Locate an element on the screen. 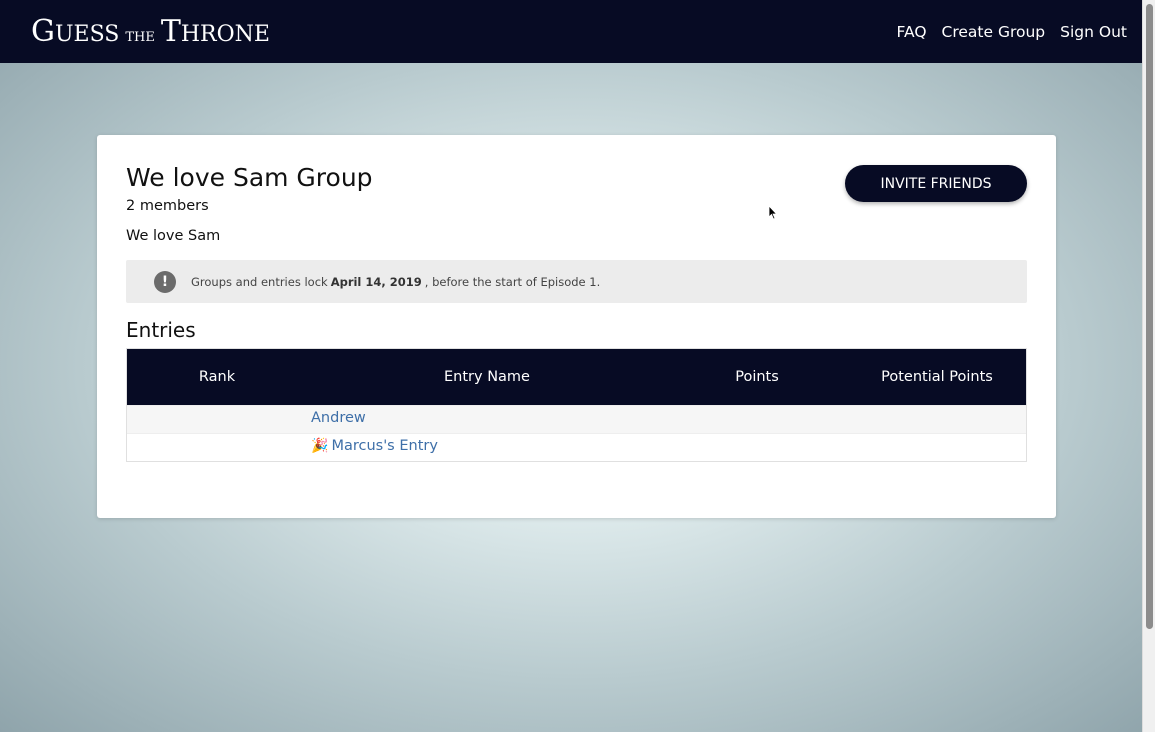  site-logo: G UESS THE T HRONE is located at coordinates (150, 31).